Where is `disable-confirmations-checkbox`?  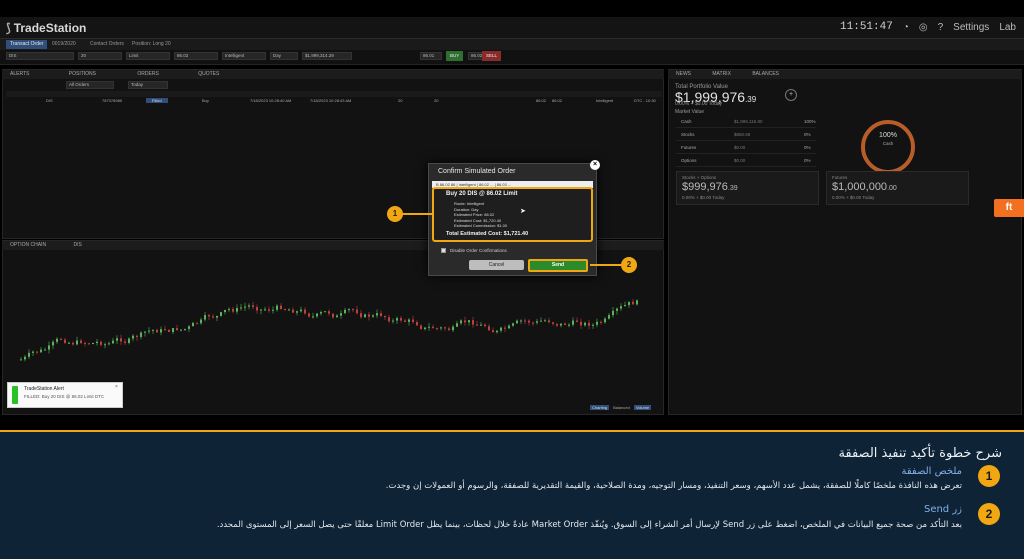 disable-confirmations-checkbox is located at coordinates (443, 250).